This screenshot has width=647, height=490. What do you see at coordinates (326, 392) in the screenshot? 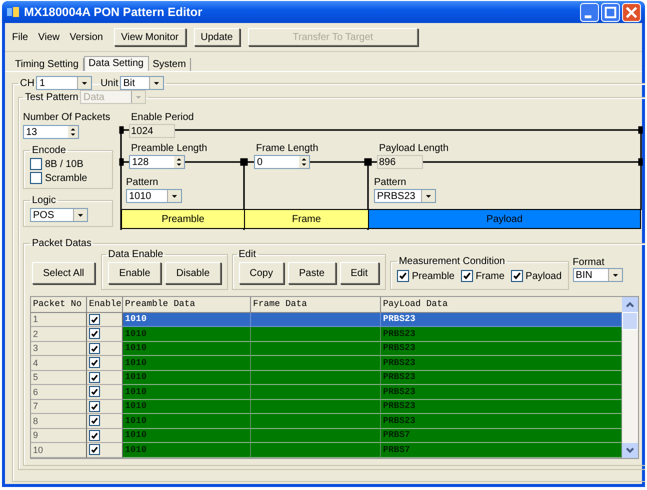
I see `table-row: 6 1010 PRBS23` at bounding box center [326, 392].